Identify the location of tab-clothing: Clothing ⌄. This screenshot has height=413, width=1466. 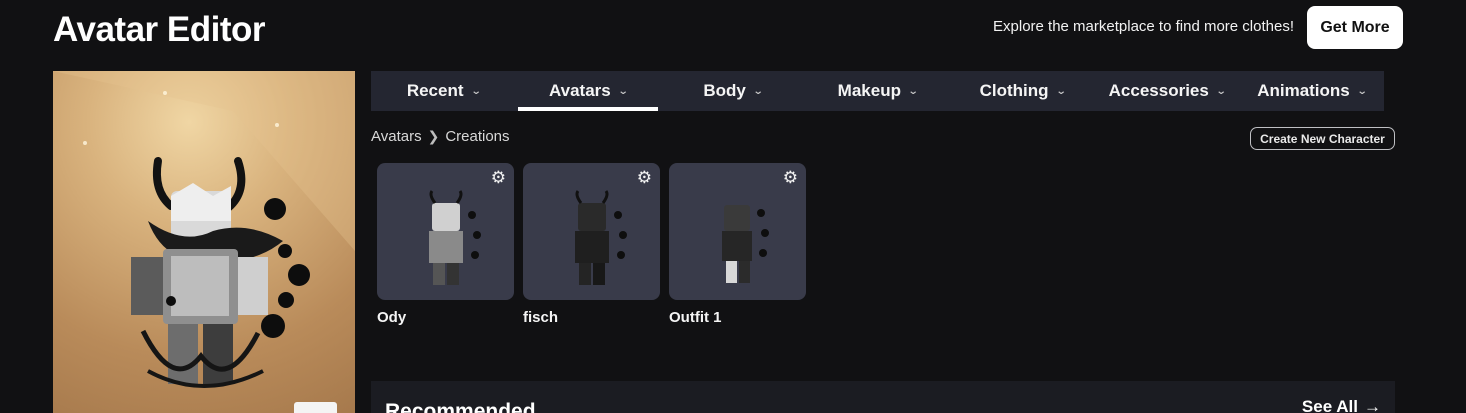
(1022, 91).